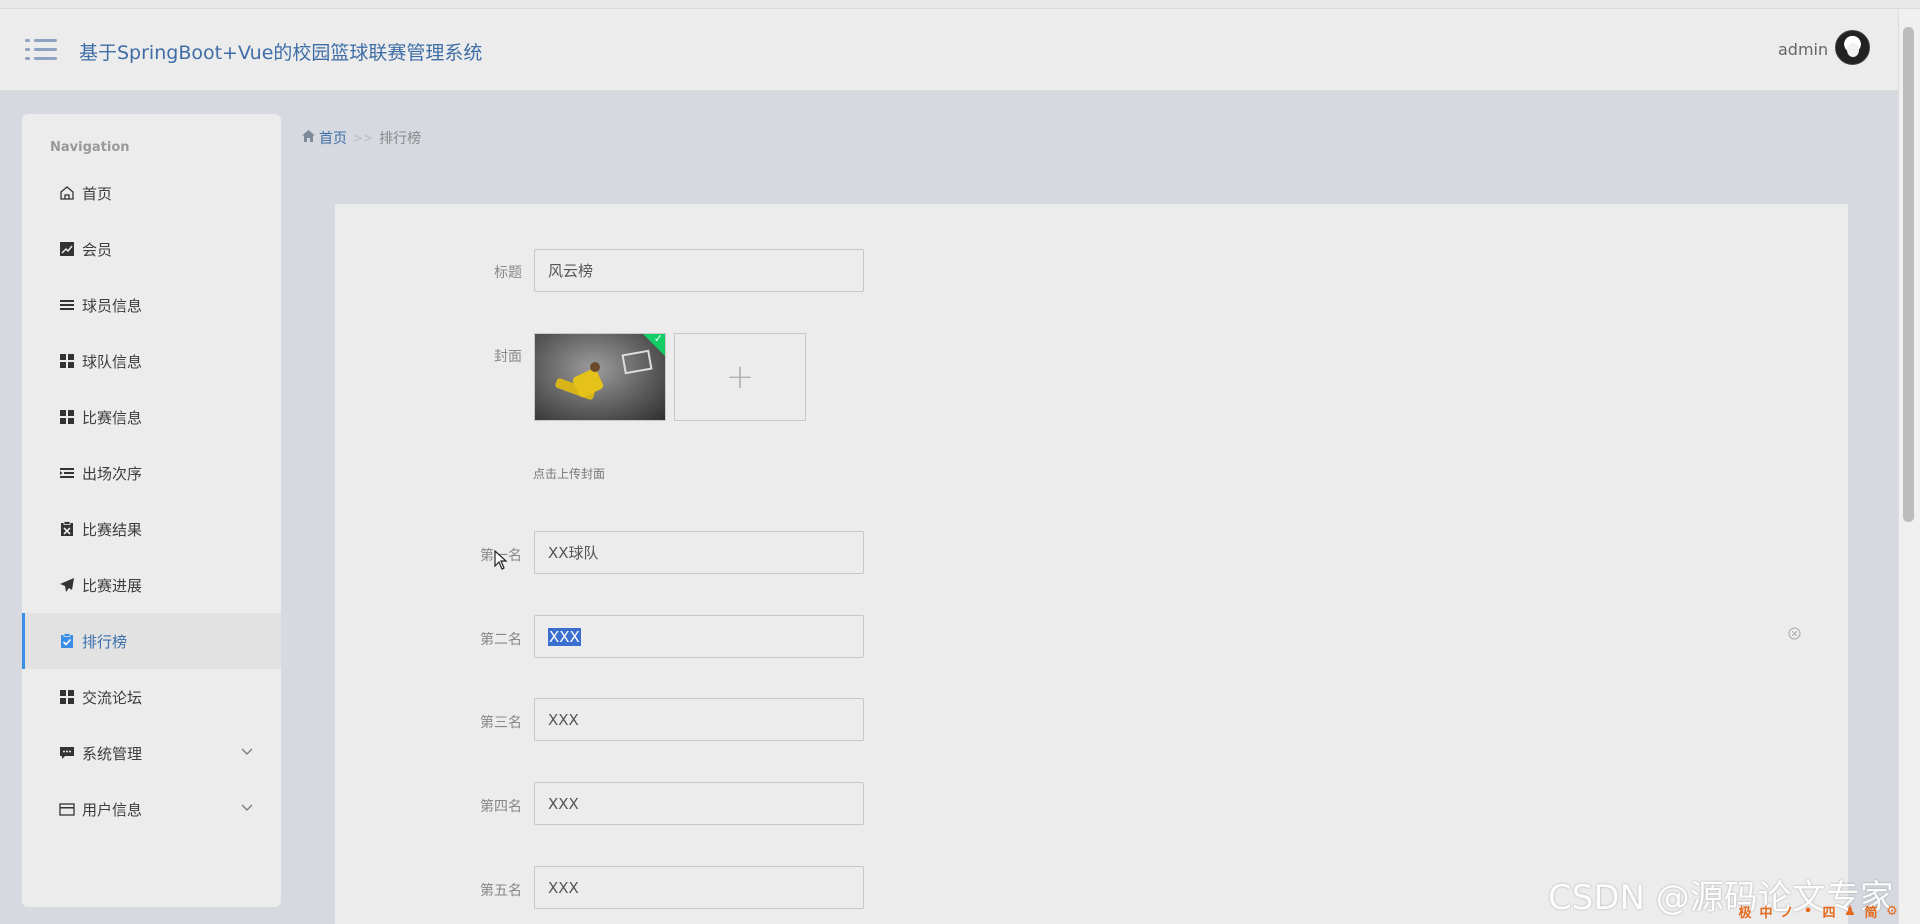  Describe the element at coordinates (97, 249) in the screenshot. I see `sidebar-item-label: 会员` at that location.